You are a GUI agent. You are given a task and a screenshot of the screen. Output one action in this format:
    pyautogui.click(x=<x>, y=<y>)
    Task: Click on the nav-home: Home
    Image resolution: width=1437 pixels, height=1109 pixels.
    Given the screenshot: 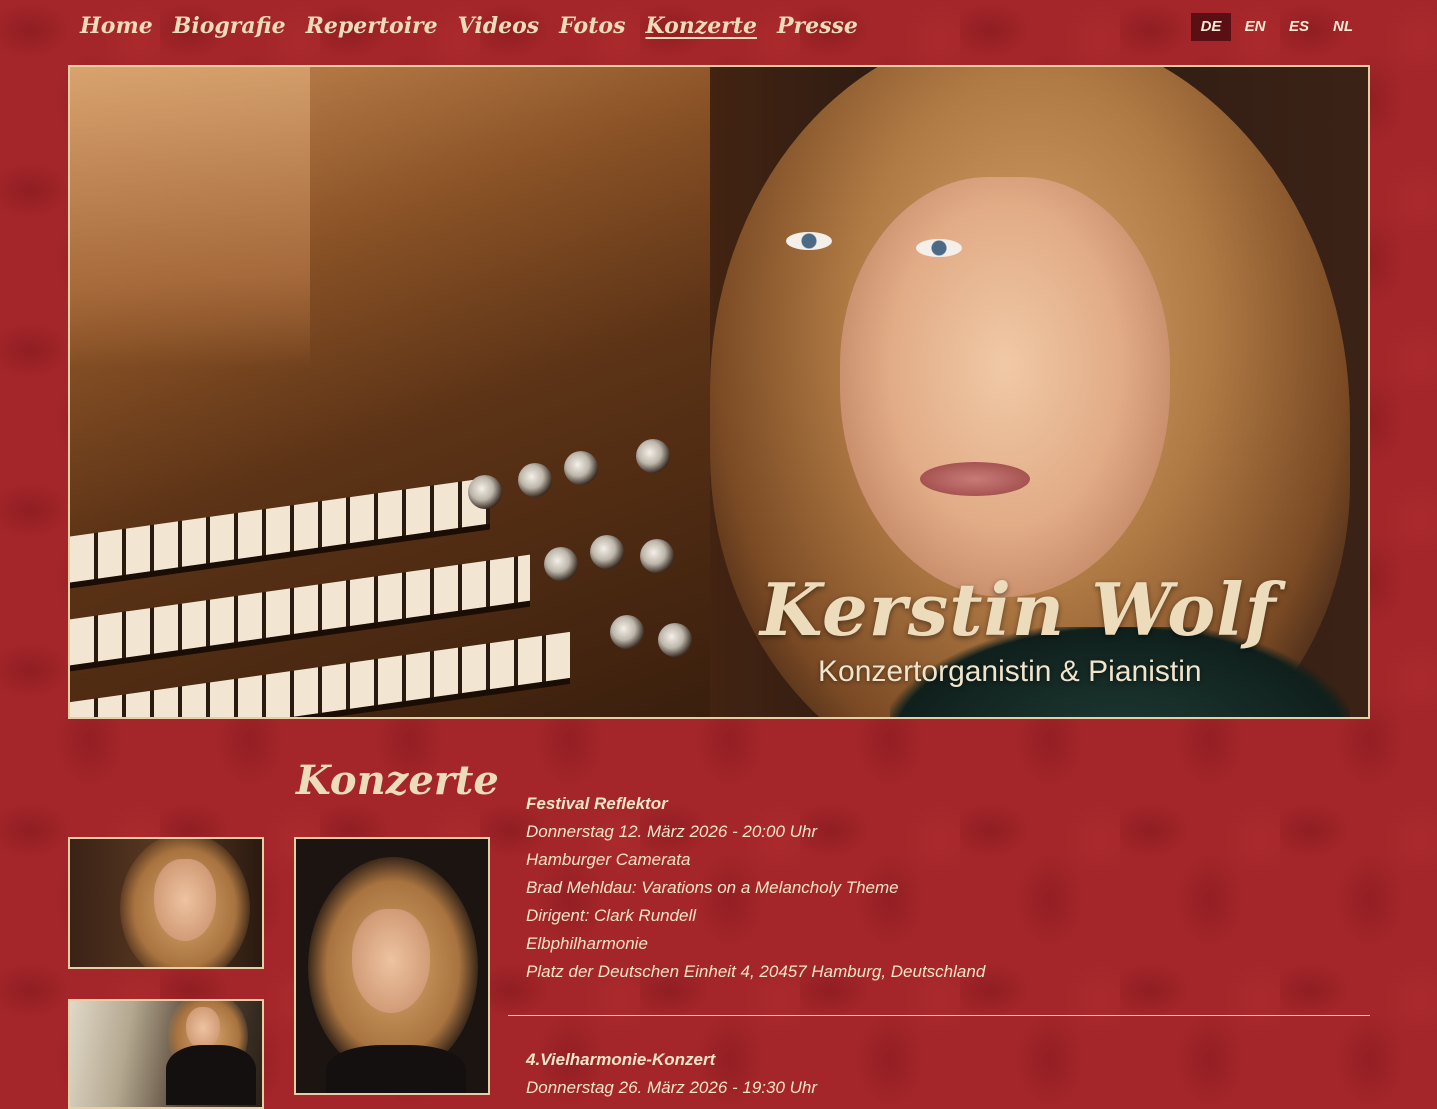 What is the action you would take?
    pyautogui.click(x=116, y=26)
    